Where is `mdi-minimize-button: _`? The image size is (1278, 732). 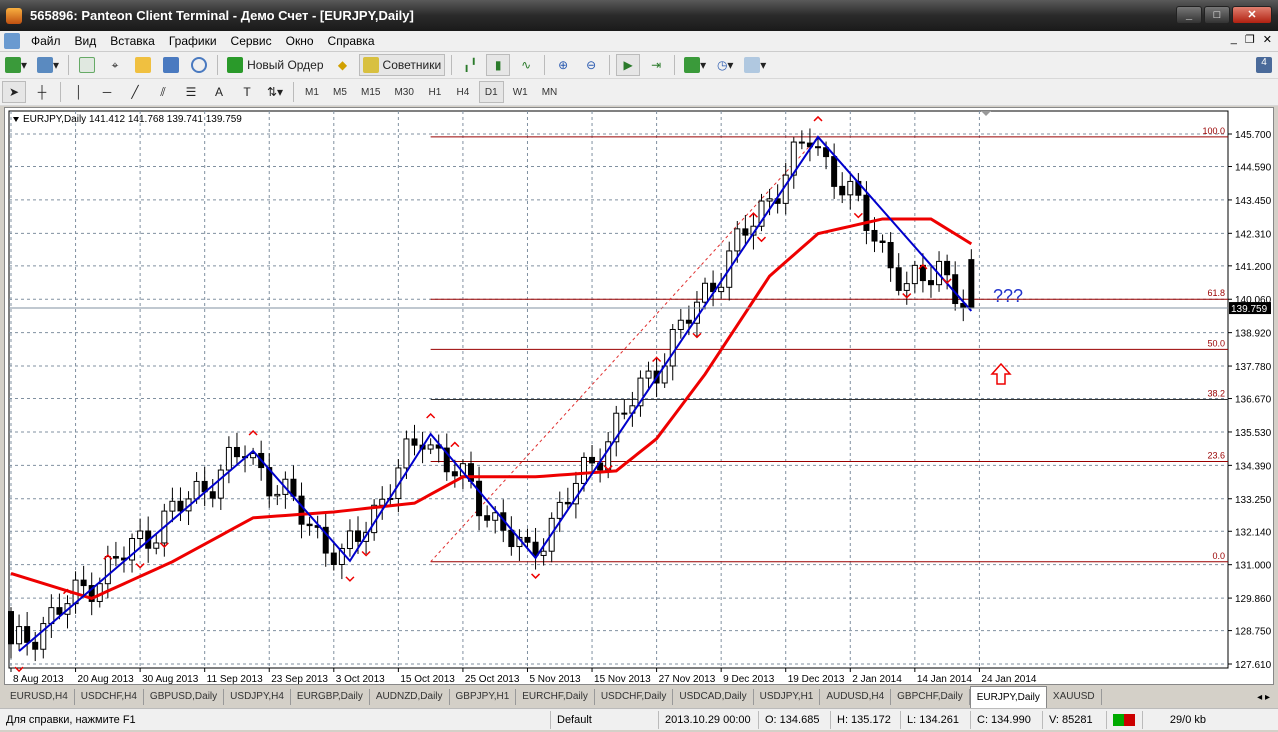 mdi-minimize-button: _ is located at coordinates (1234, 39).